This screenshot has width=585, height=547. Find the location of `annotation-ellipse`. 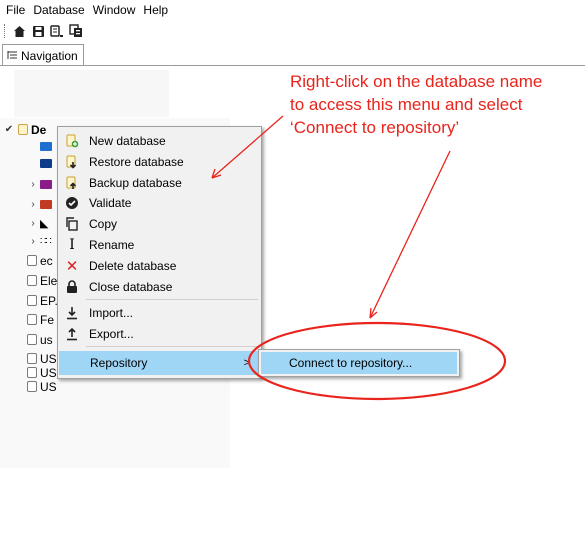

annotation-ellipse is located at coordinates (377, 361).